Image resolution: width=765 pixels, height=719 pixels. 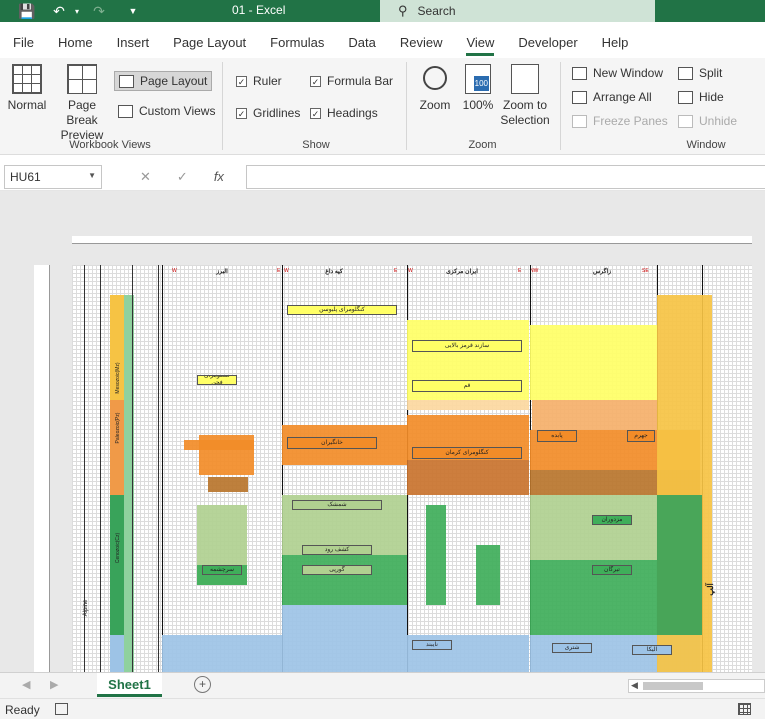 What do you see at coordinates (462, 272) in the screenshot?
I see `region-header: ایران مرکزی` at bounding box center [462, 272].